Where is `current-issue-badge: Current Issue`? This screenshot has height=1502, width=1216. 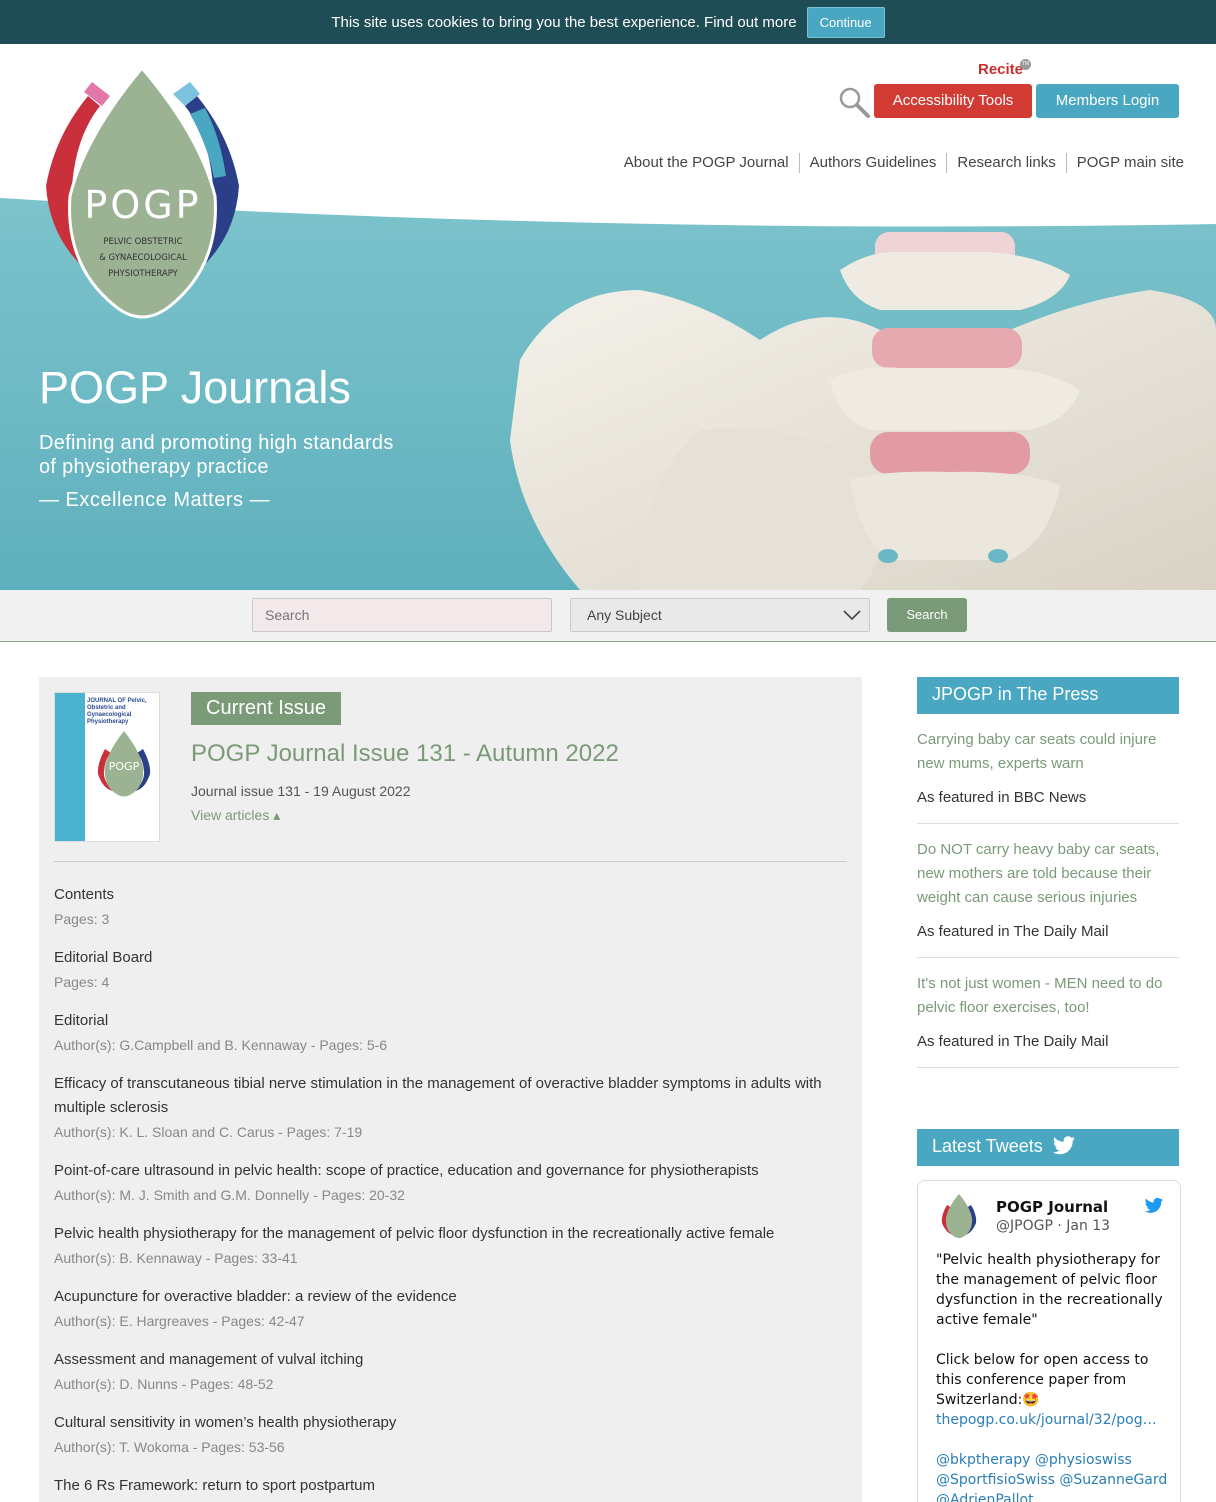 current-issue-badge: Current Issue is located at coordinates (266, 708).